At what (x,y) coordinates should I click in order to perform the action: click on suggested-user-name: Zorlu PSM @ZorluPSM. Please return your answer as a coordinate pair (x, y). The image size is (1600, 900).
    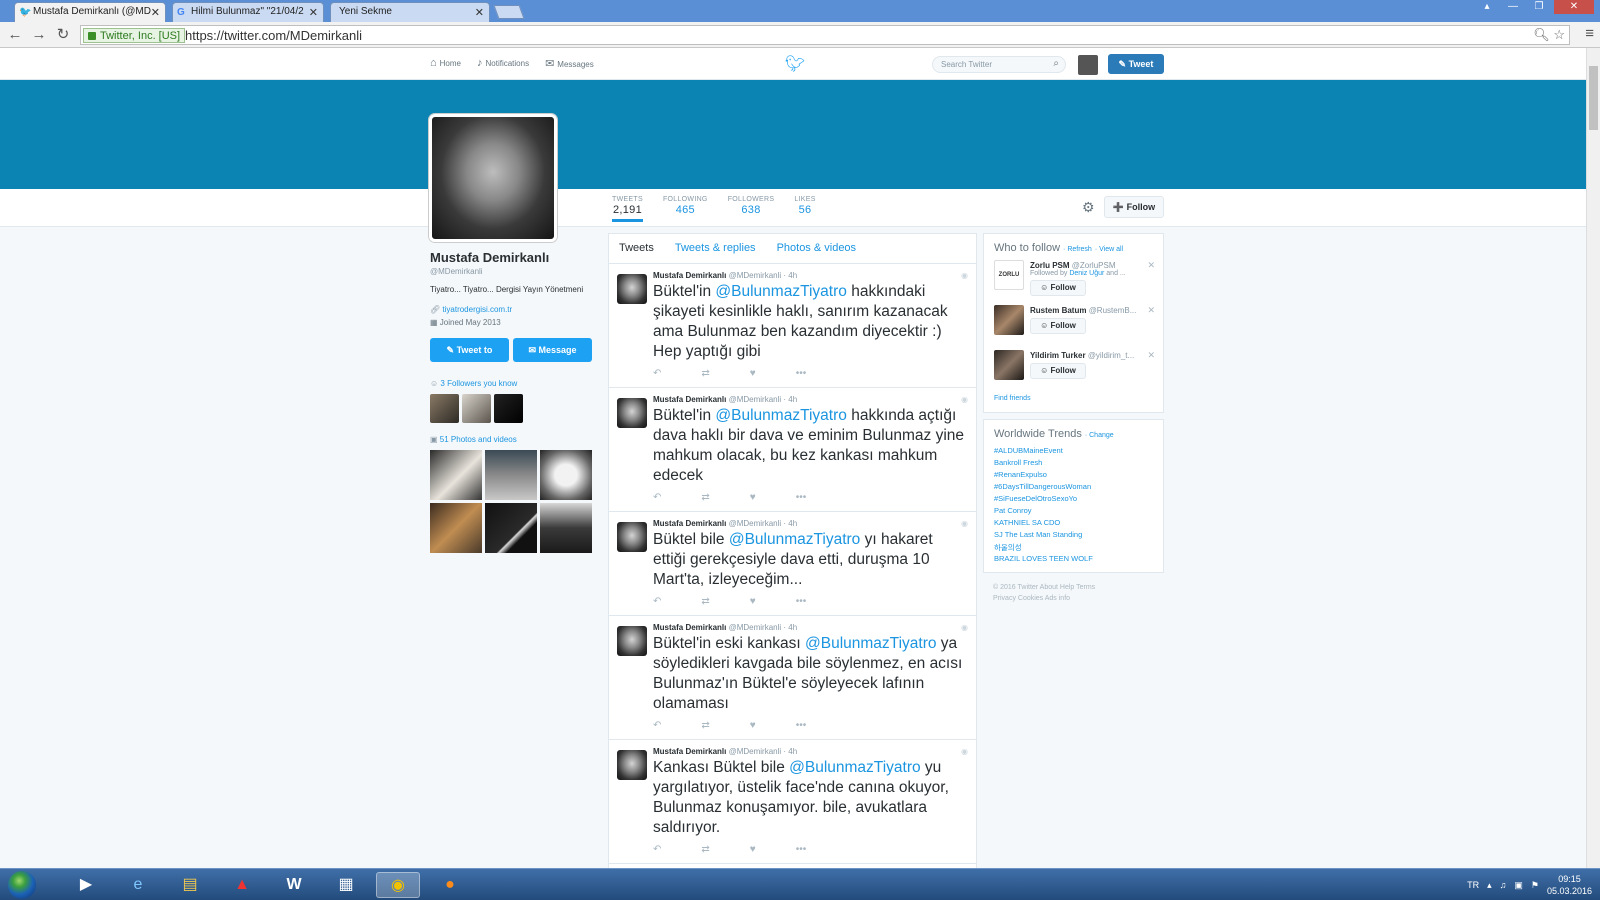
    Looking at the image, I should click on (1096, 265).